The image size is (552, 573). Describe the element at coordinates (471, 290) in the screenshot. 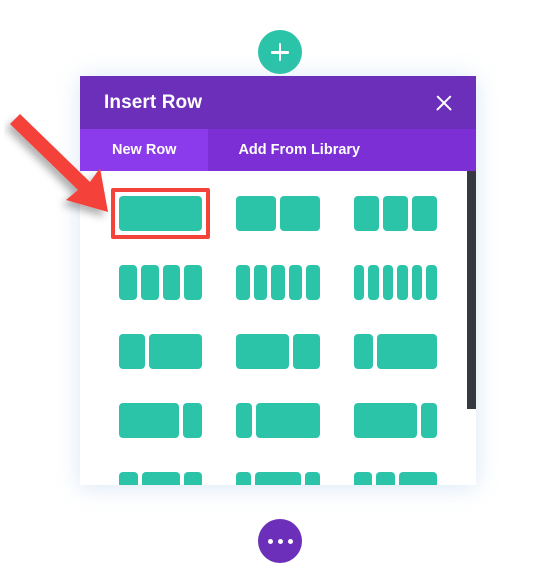

I see `scrollbar-thumb` at that location.